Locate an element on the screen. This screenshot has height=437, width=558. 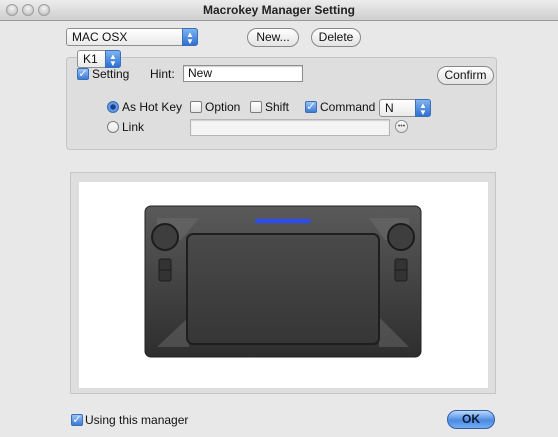
browse-link-icon: ••• is located at coordinates (401, 126).